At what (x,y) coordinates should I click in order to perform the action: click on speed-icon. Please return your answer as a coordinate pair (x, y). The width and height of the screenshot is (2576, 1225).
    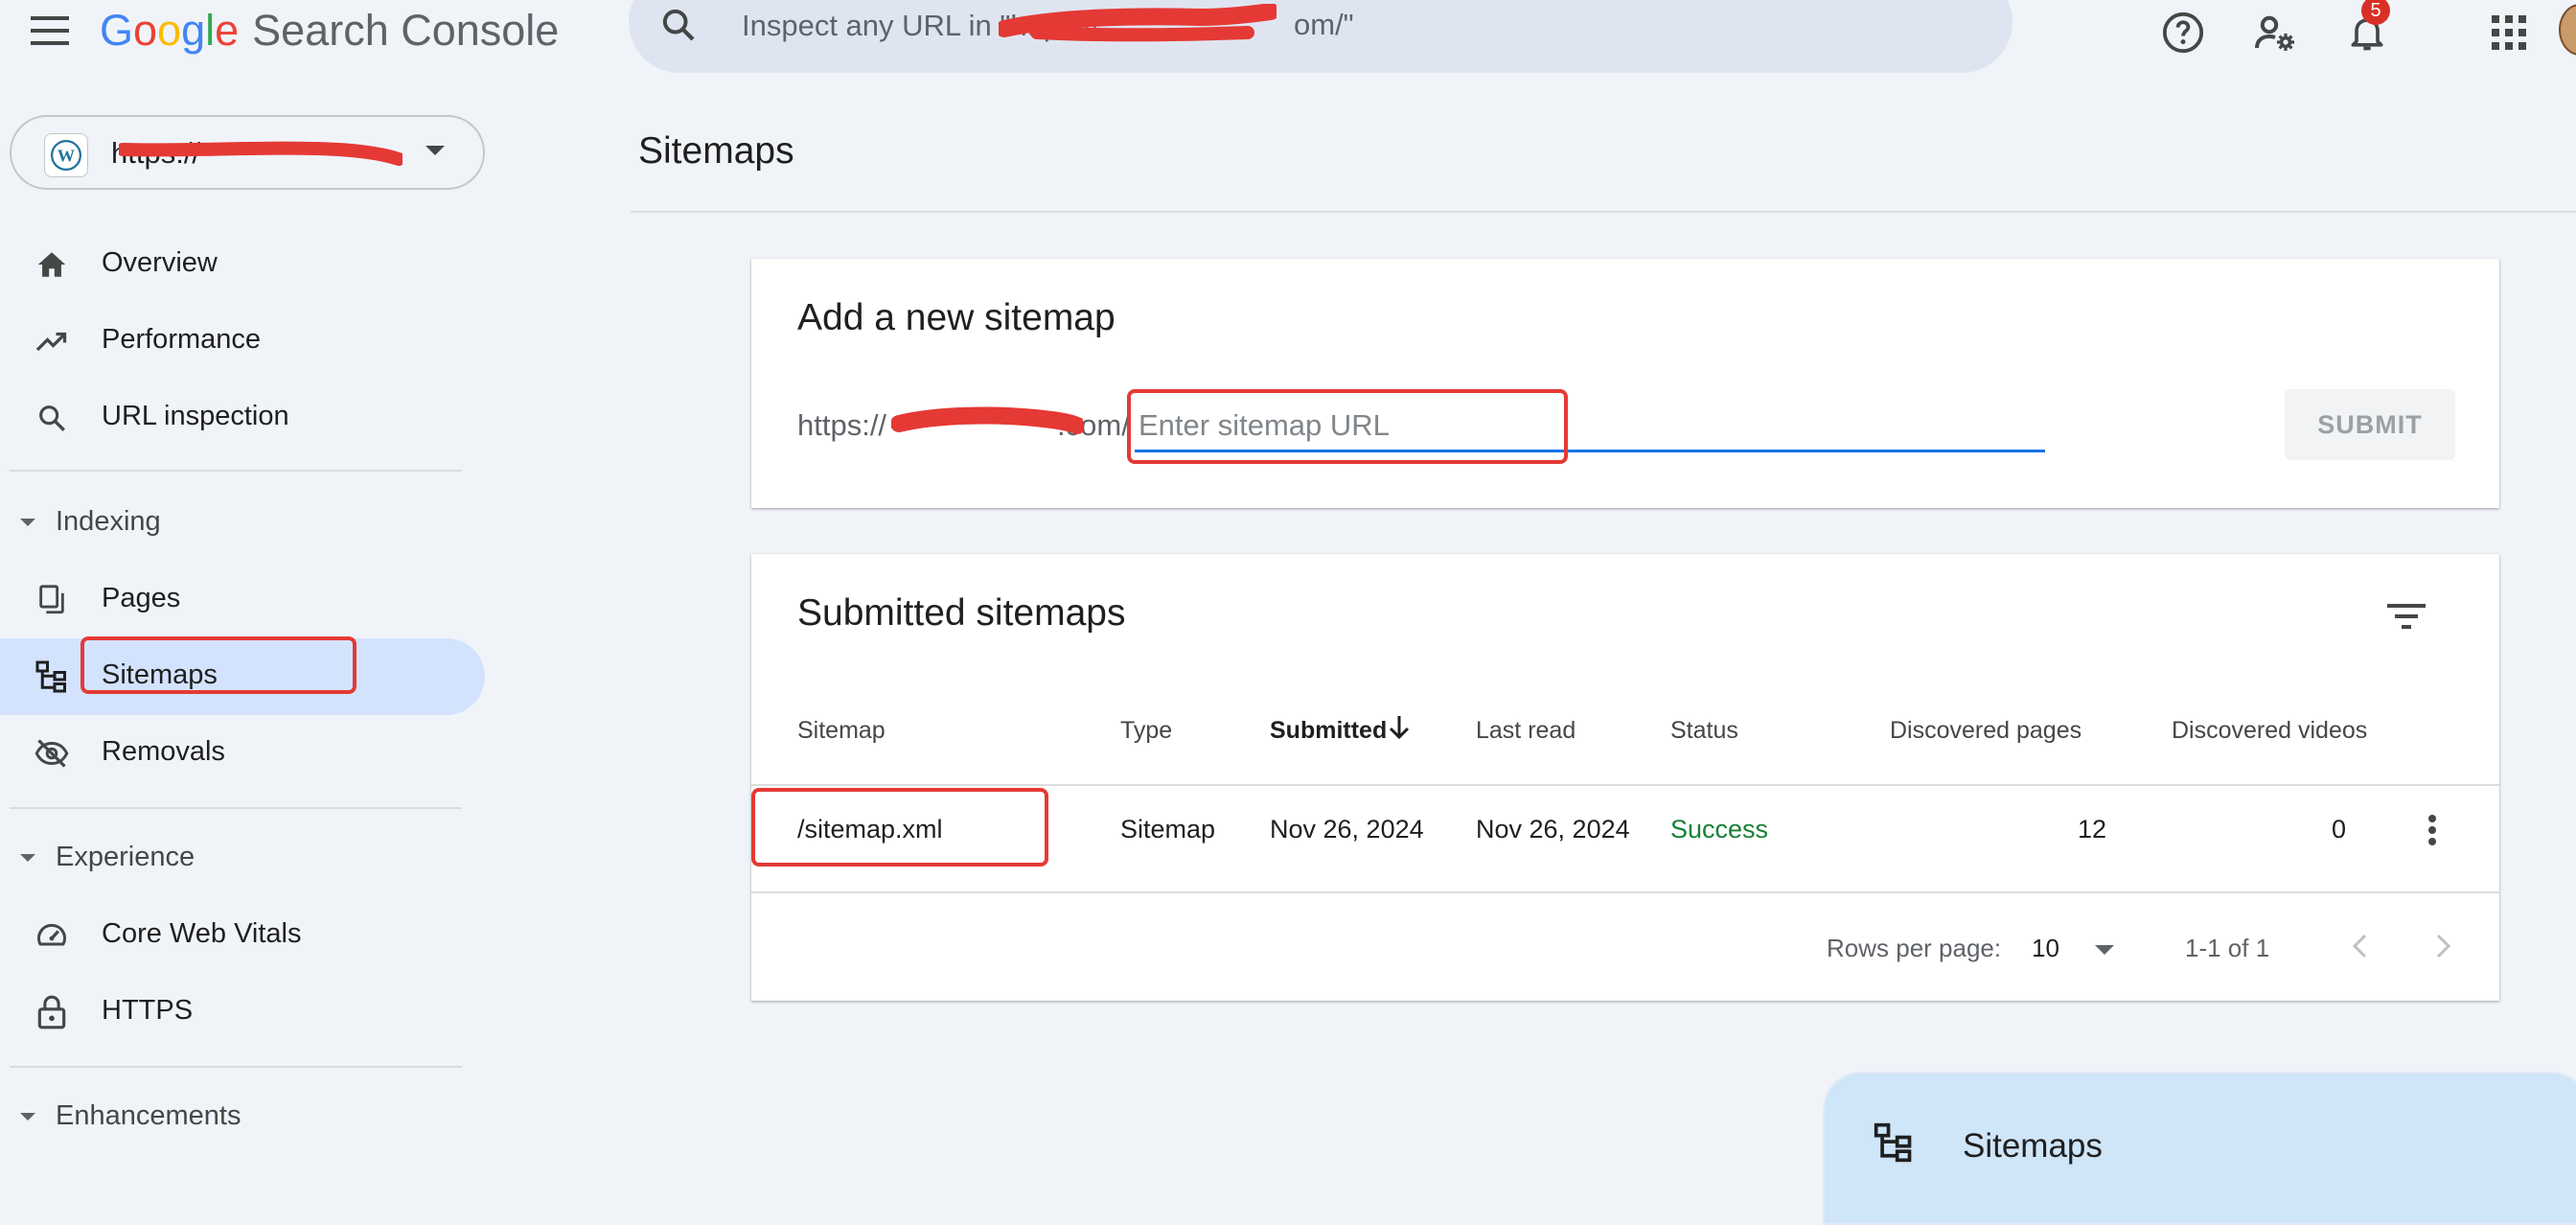
    Looking at the image, I should click on (52, 935).